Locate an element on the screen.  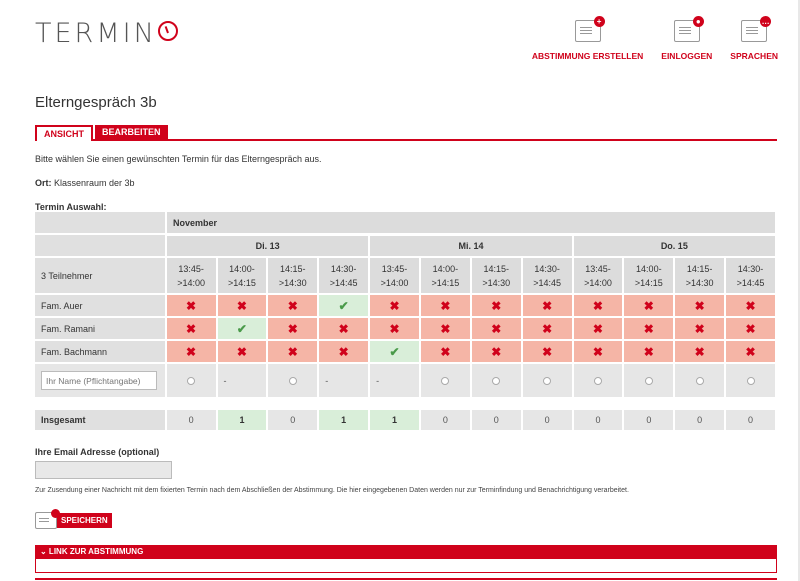
check-icon: ✔ is located at coordinates (394, 351).